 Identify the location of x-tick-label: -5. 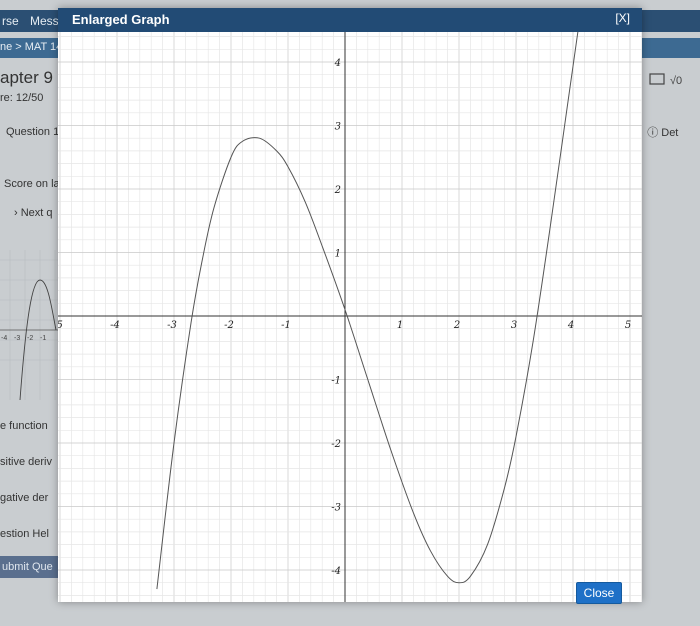
(60, 325).